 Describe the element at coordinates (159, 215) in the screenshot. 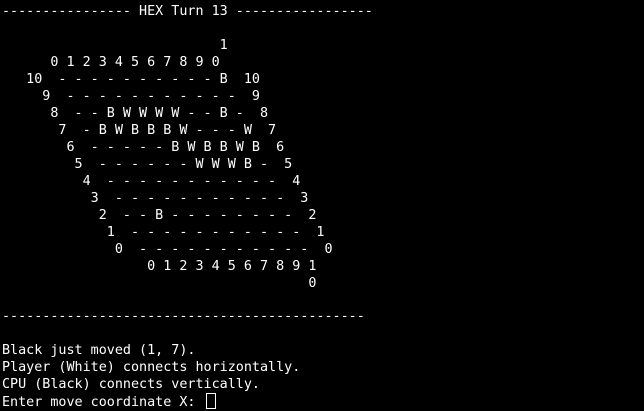

I see `board-row-2: 2 - - B - - - - - - - - 2` at that location.